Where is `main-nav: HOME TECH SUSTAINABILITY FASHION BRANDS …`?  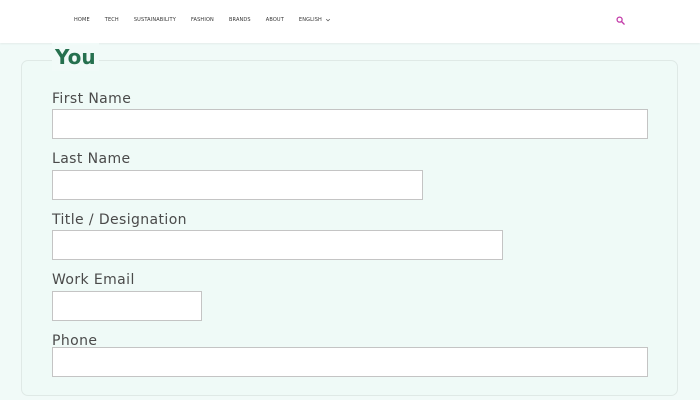
main-nav: HOME TECH SUSTAINABILITY FASHION BRANDS … is located at coordinates (210, 20).